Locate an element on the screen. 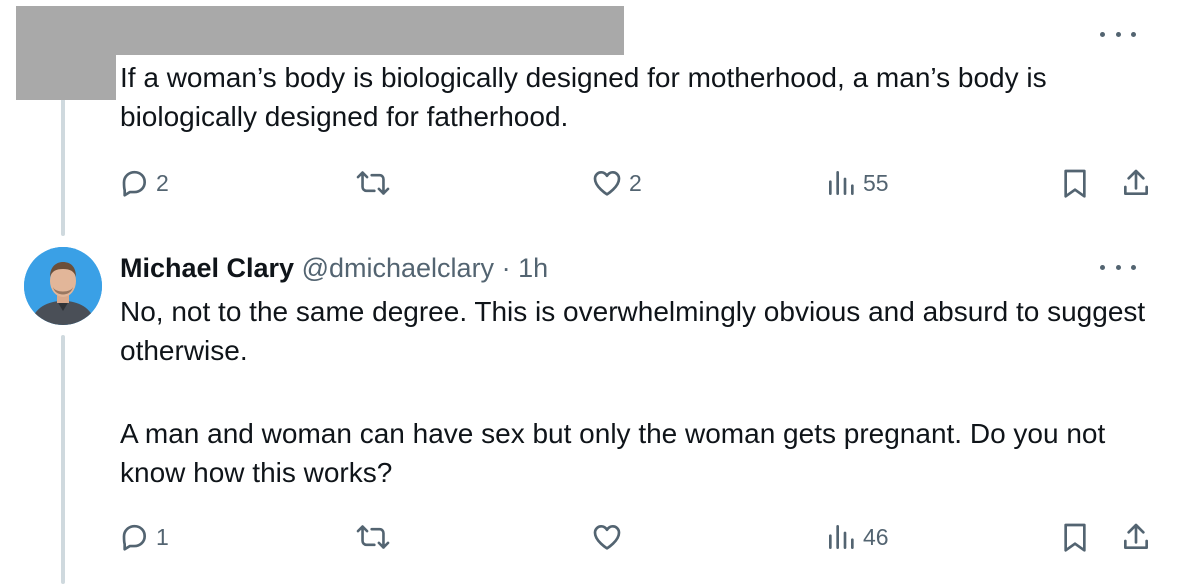 This screenshot has height=584, width=1186. author-name: Michael Clary is located at coordinates (207, 268).